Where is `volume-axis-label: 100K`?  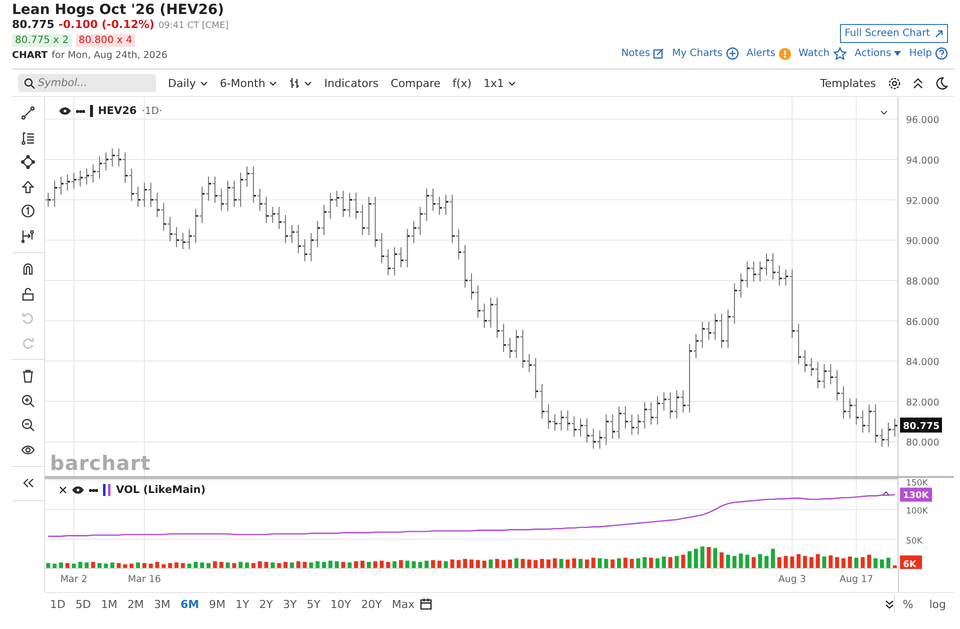 volume-axis-label: 100K is located at coordinates (917, 511).